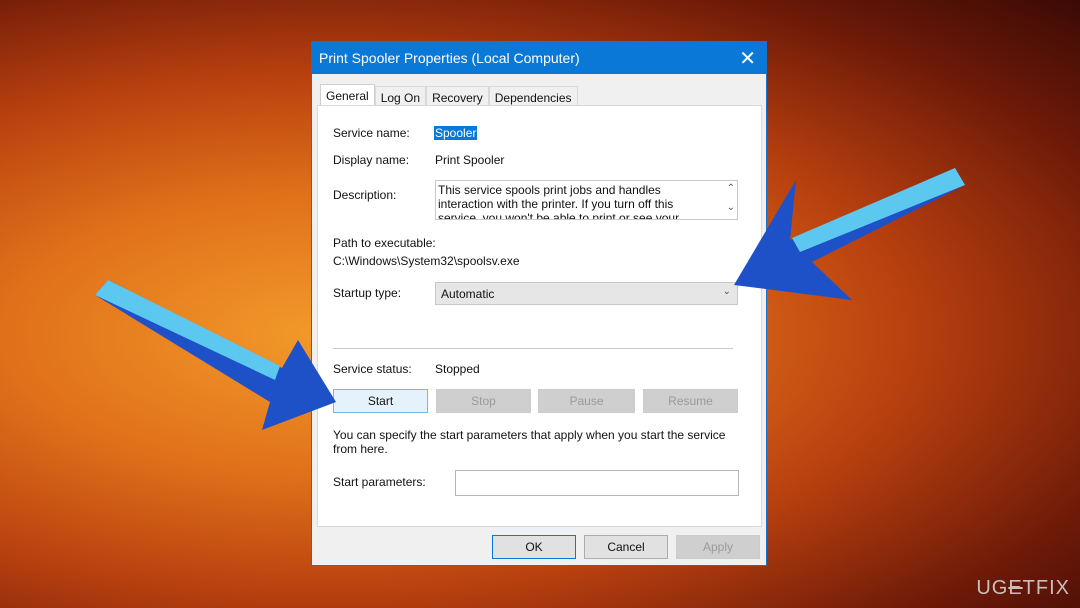 Image resolution: width=1080 pixels, height=608 pixels. Describe the element at coordinates (1023, 588) in the screenshot. I see `watermark-logo: UGETFIX` at that location.